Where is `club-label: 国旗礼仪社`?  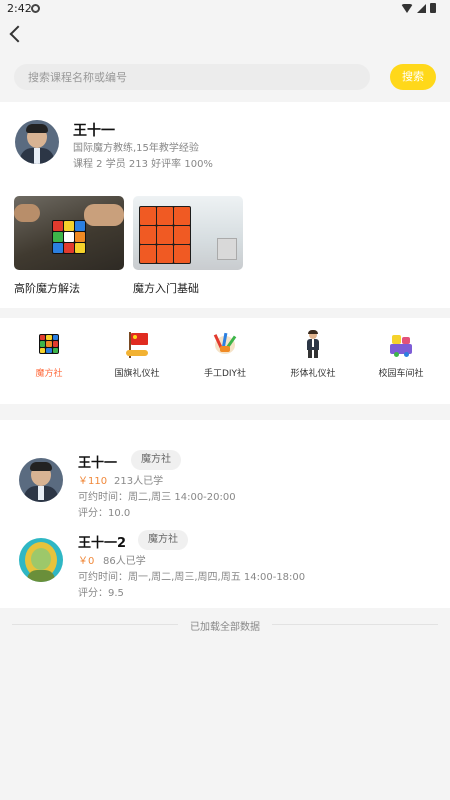 club-label: 国旗礼仪社 is located at coordinates (137, 374).